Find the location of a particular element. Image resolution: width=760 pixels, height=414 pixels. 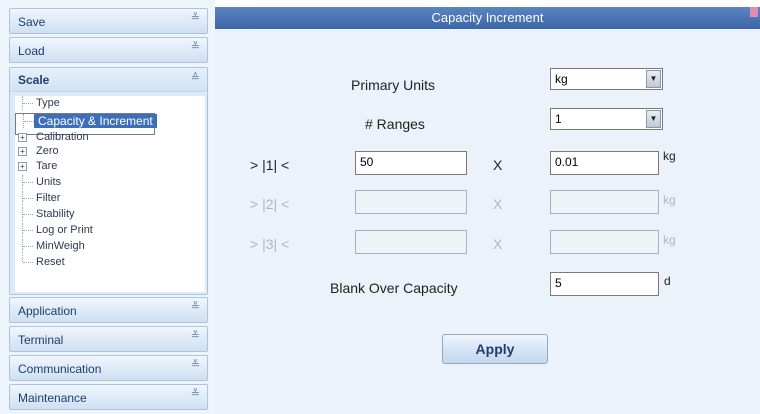

range-1-label: > |1| < is located at coordinates (270, 165).